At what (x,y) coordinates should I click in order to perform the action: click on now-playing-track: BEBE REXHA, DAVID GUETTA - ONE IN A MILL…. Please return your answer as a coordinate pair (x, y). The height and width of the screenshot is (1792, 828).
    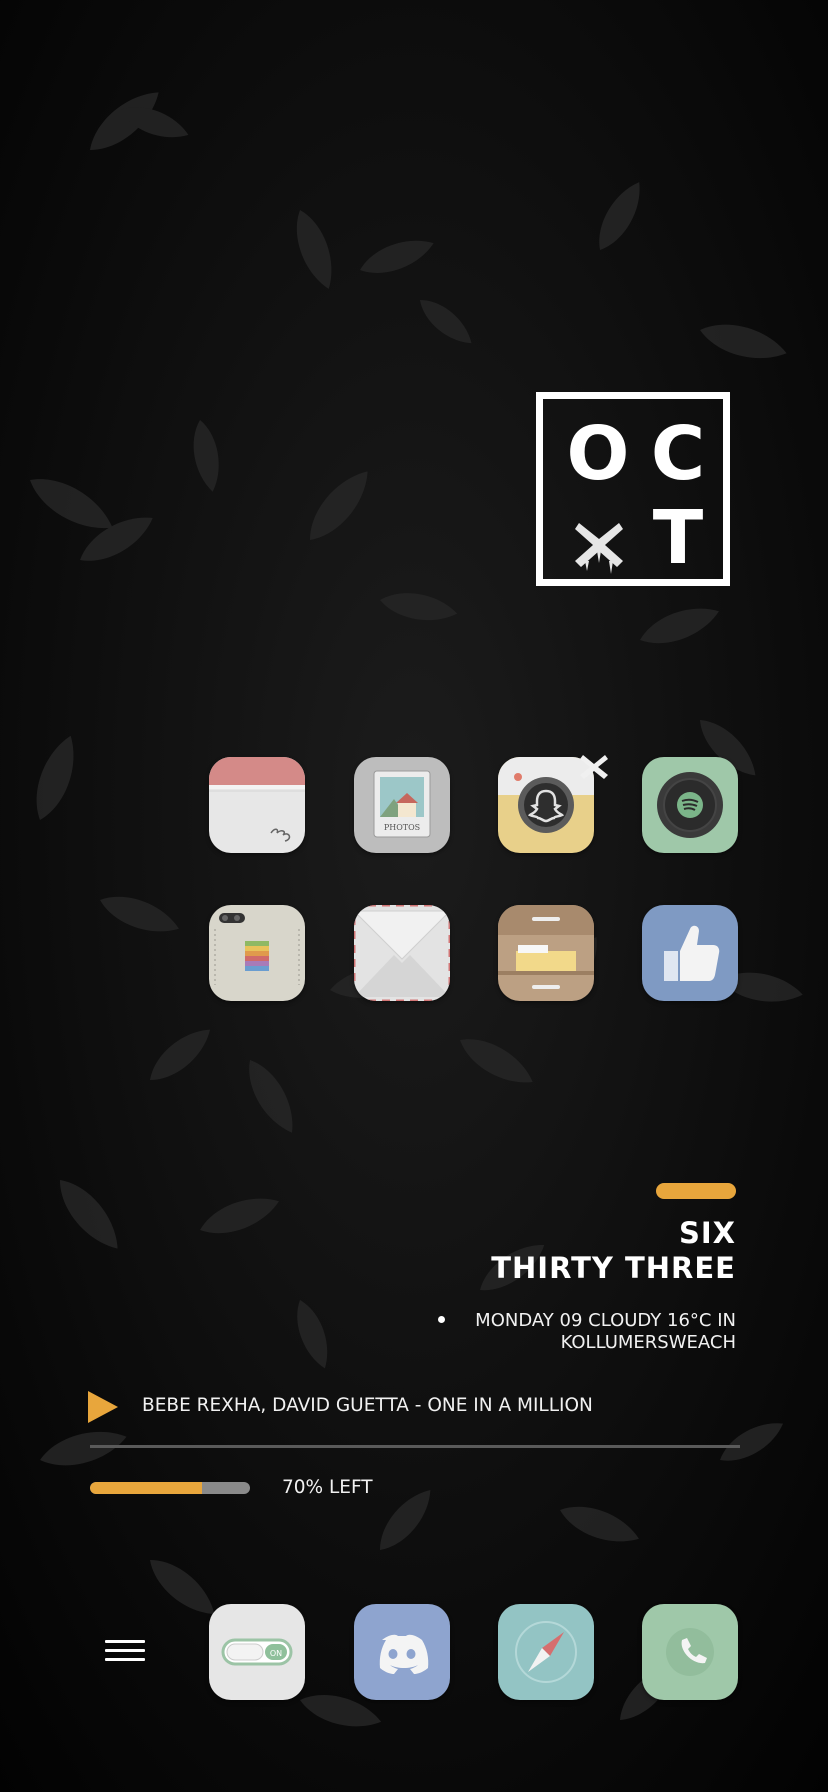
    Looking at the image, I should click on (367, 1406).